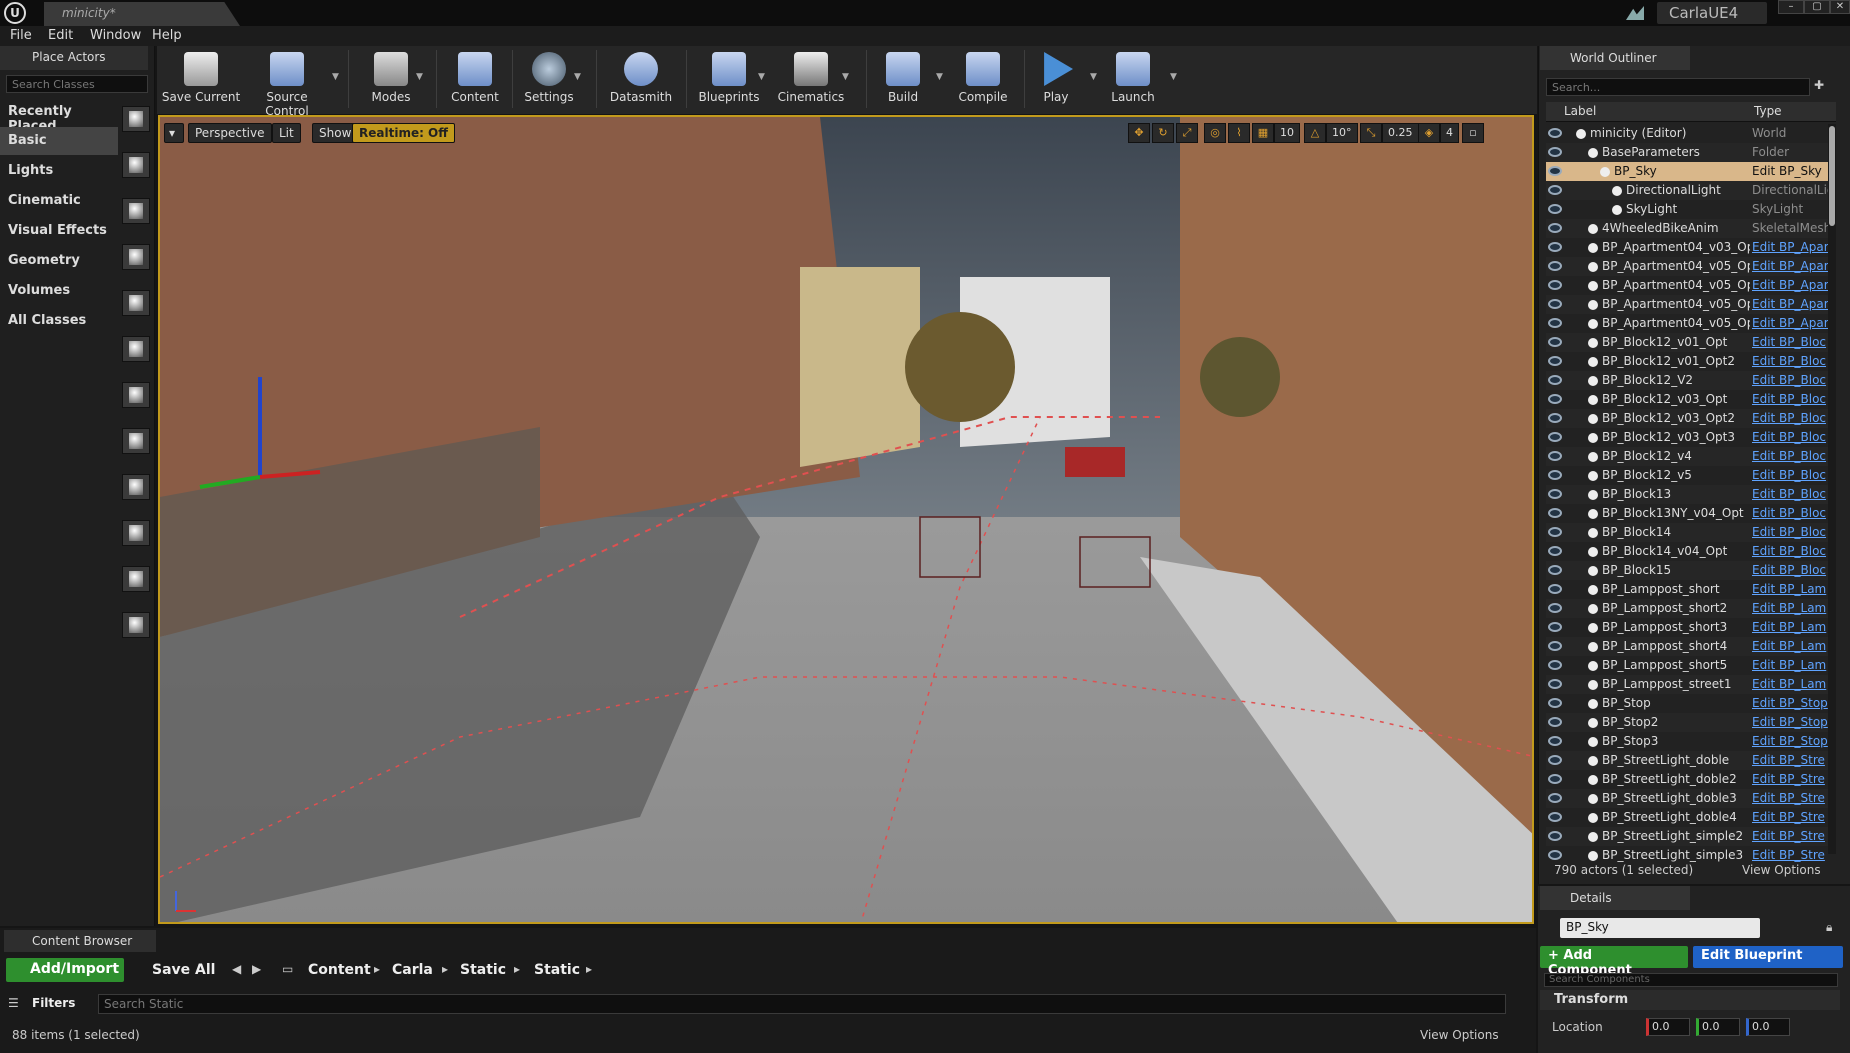  Describe the element at coordinates (403, 133) in the screenshot. I see `realtime-button: Realtime: Off` at that location.